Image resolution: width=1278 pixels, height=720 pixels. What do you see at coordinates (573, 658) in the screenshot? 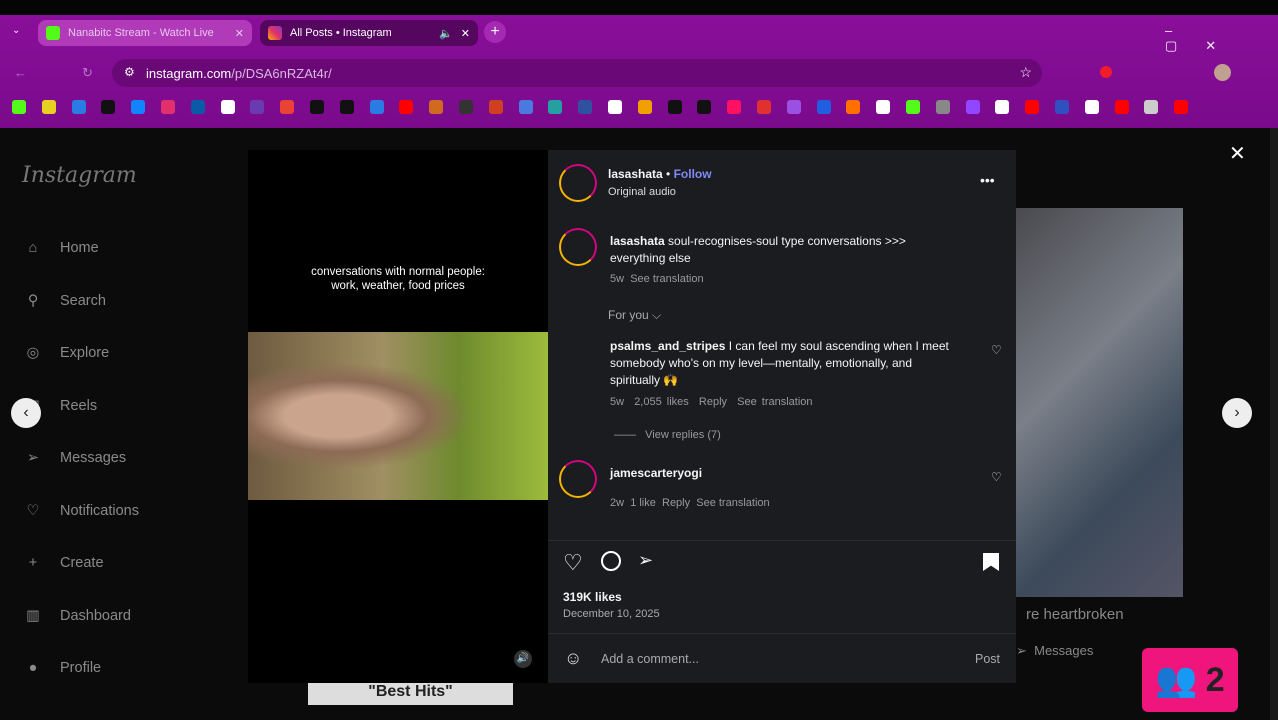
I see `emoji-icon: ☺` at bounding box center [573, 658].